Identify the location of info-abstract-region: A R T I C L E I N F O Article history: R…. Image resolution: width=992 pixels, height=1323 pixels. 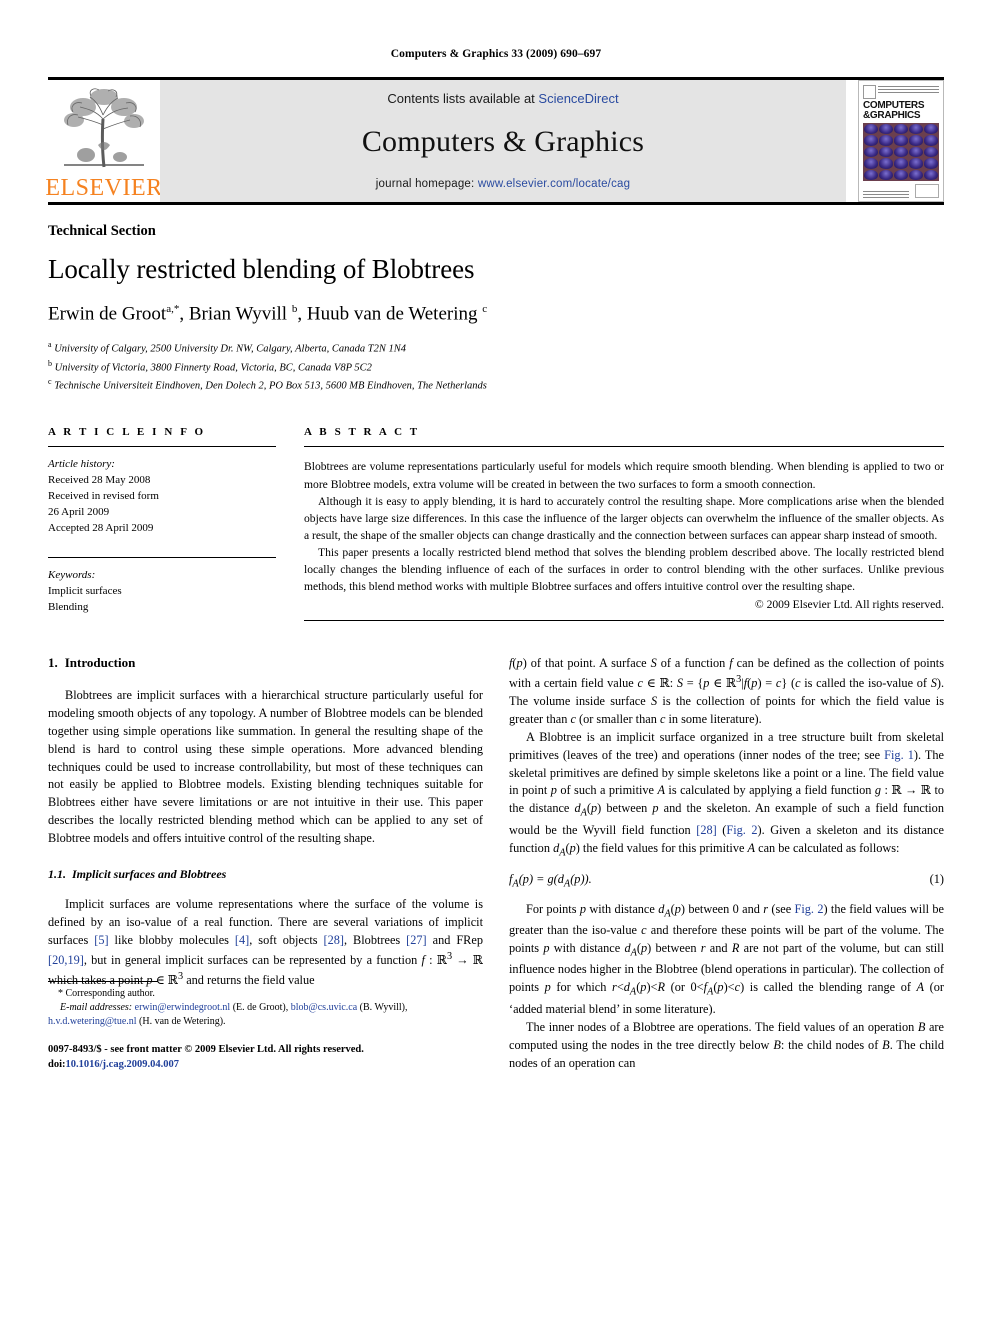
(496, 523).